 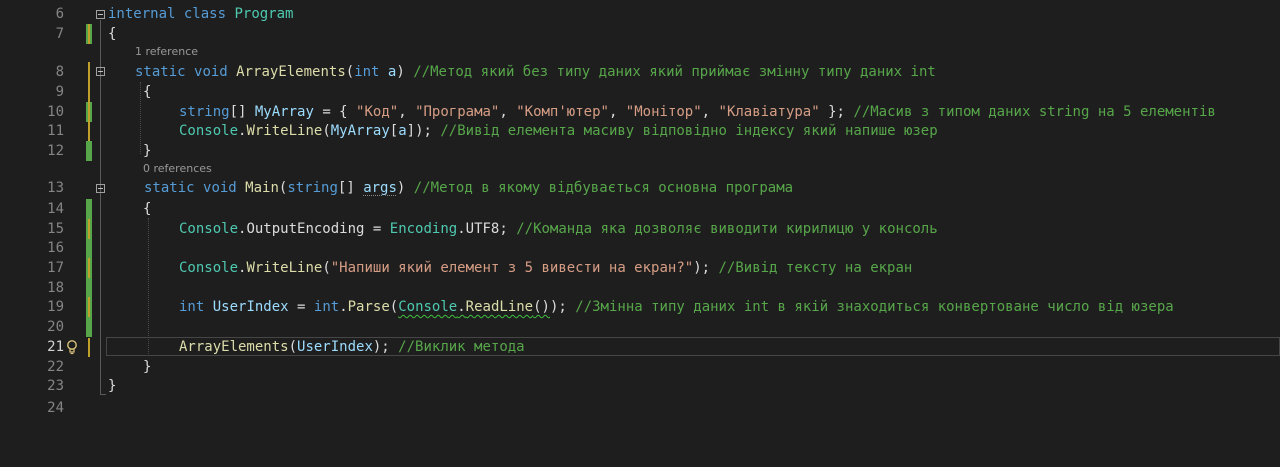 What do you see at coordinates (640, 209) in the screenshot?
I see `code-line: 14 {` at bounding box center [640, 209].